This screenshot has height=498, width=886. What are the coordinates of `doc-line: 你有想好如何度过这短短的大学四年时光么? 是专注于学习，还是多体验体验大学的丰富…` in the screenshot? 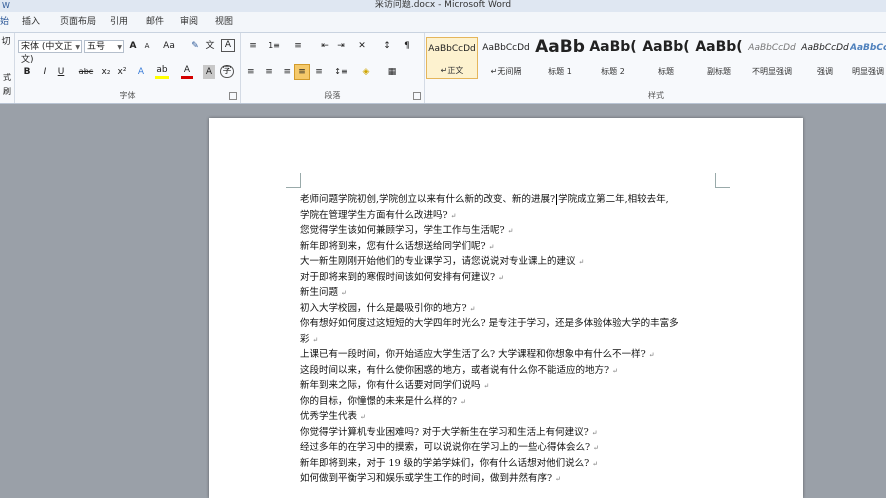 It's located at (510, 324).